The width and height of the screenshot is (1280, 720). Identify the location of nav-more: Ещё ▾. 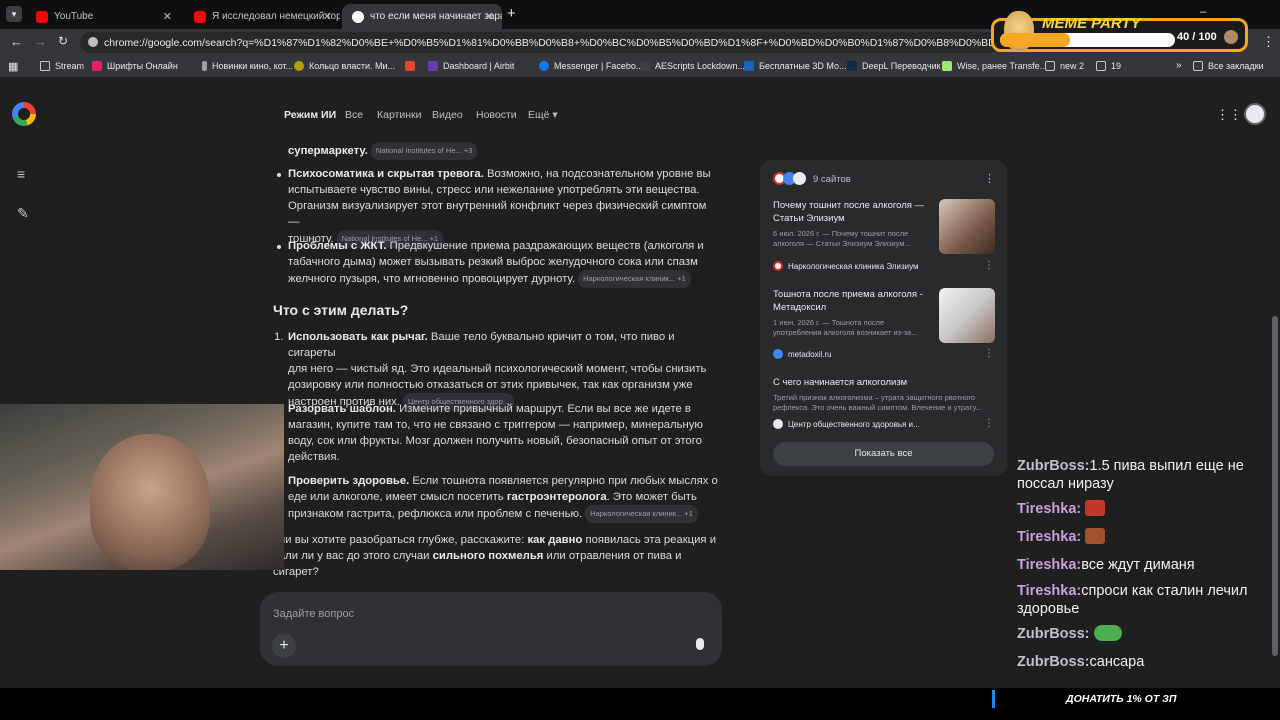
(543, 115).